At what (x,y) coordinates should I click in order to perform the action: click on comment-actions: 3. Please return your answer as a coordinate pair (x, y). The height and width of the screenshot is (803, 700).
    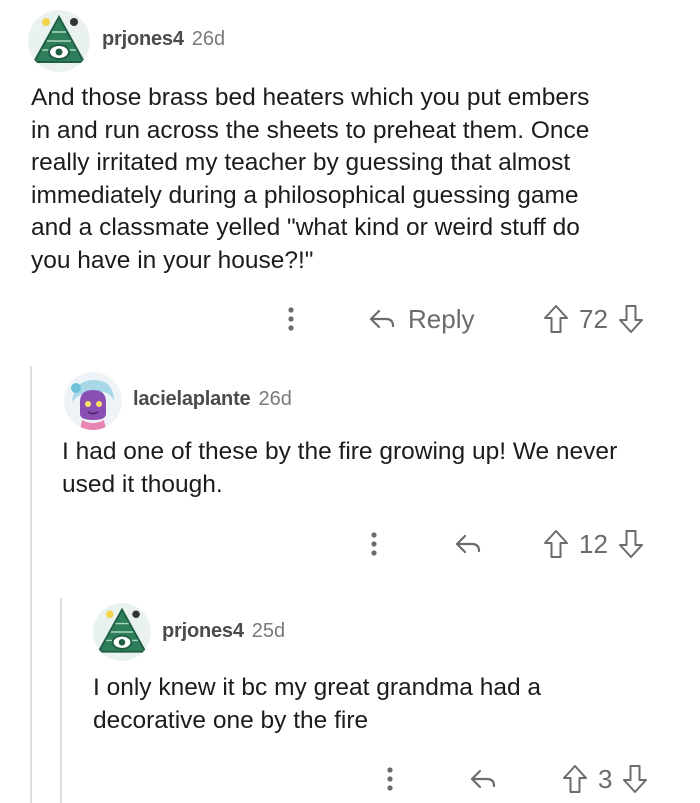
    Looking at the image, I should click on (350, 779).